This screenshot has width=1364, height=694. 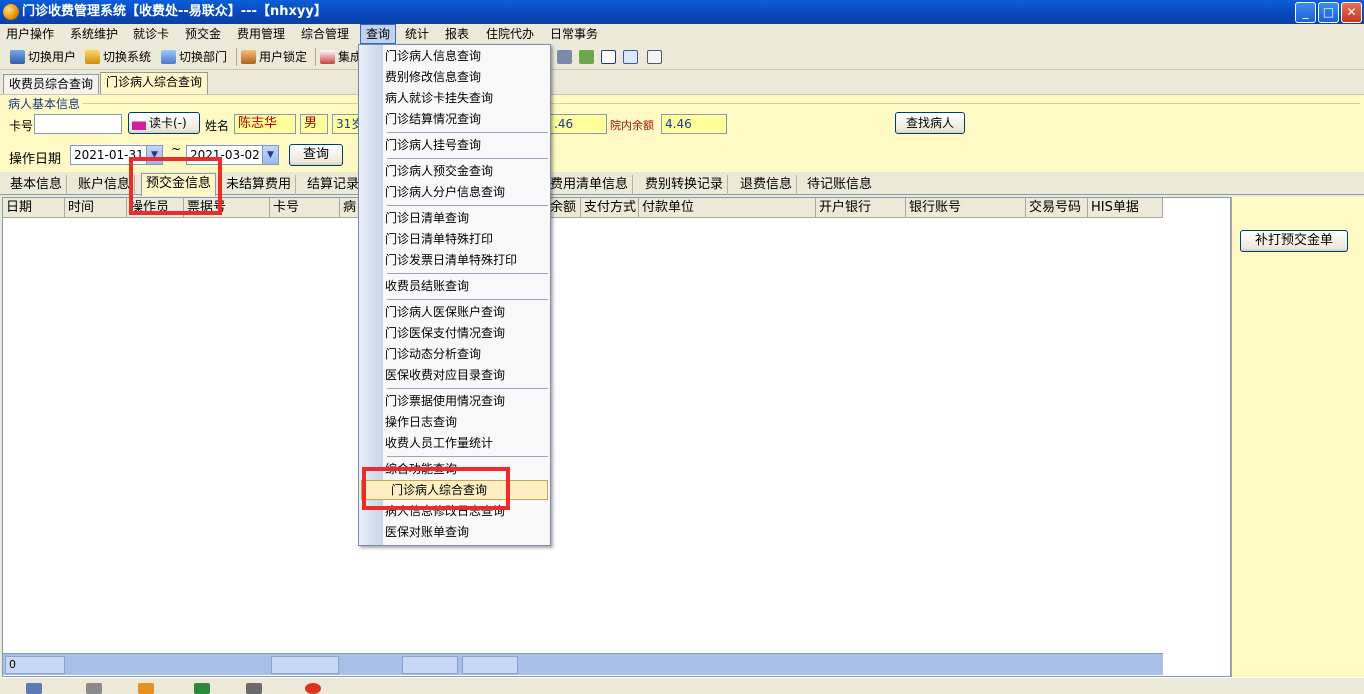 What do you see at coordinates (314, 124) in the screenshot?
I see `gender-field: 男` at bounding box center [314, 124].